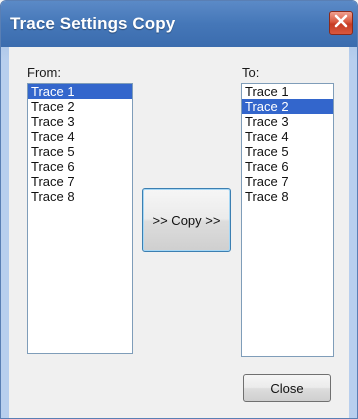  I want to click on to-label: To:, so click(251, 72).